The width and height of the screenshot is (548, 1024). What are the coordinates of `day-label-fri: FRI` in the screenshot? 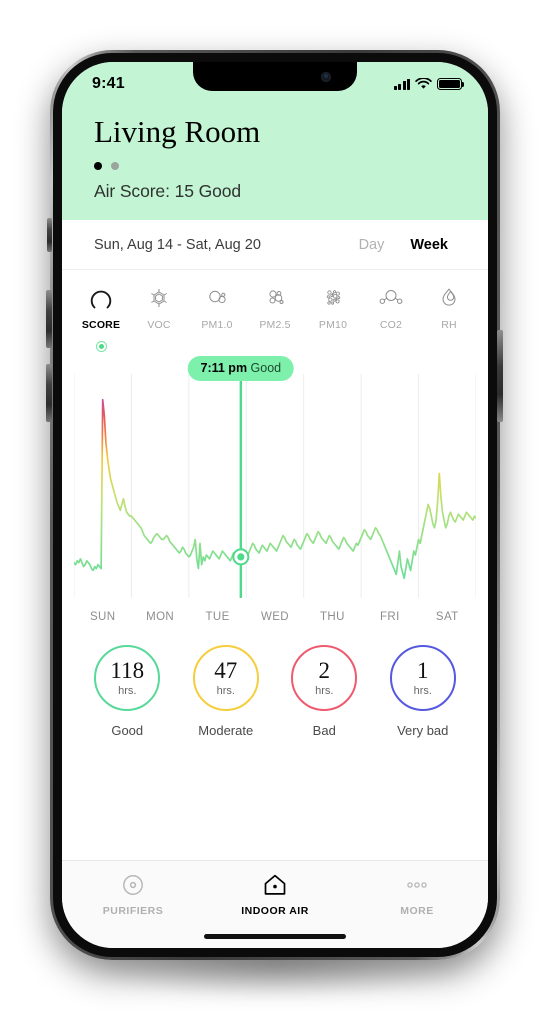 It's located at (389, 616).